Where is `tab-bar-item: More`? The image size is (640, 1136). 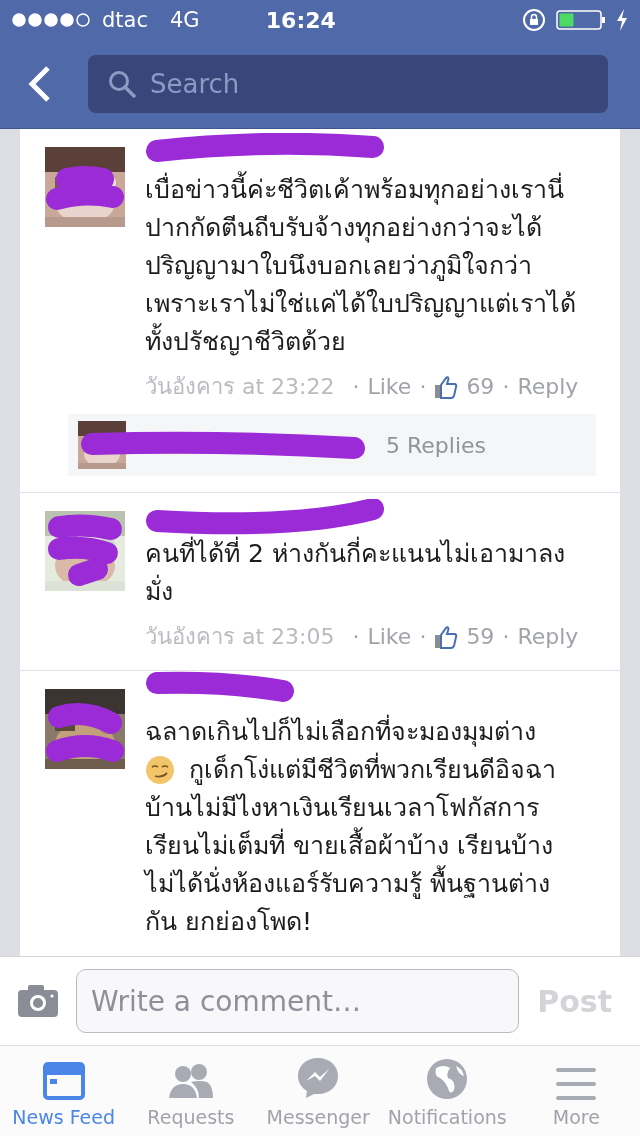
tab-bar-item: More is located at coordinates (576, 1091).